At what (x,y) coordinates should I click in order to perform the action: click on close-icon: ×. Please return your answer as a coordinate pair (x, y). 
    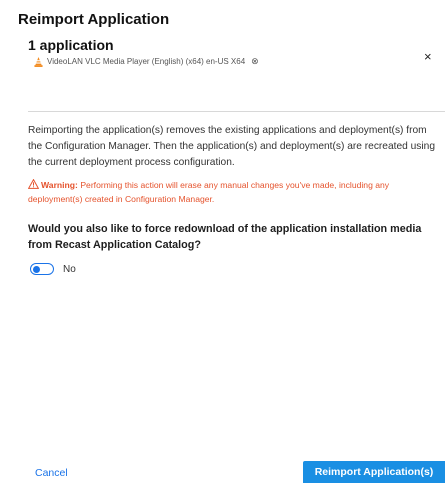
    Looking at the image, I should click on (428, 56).